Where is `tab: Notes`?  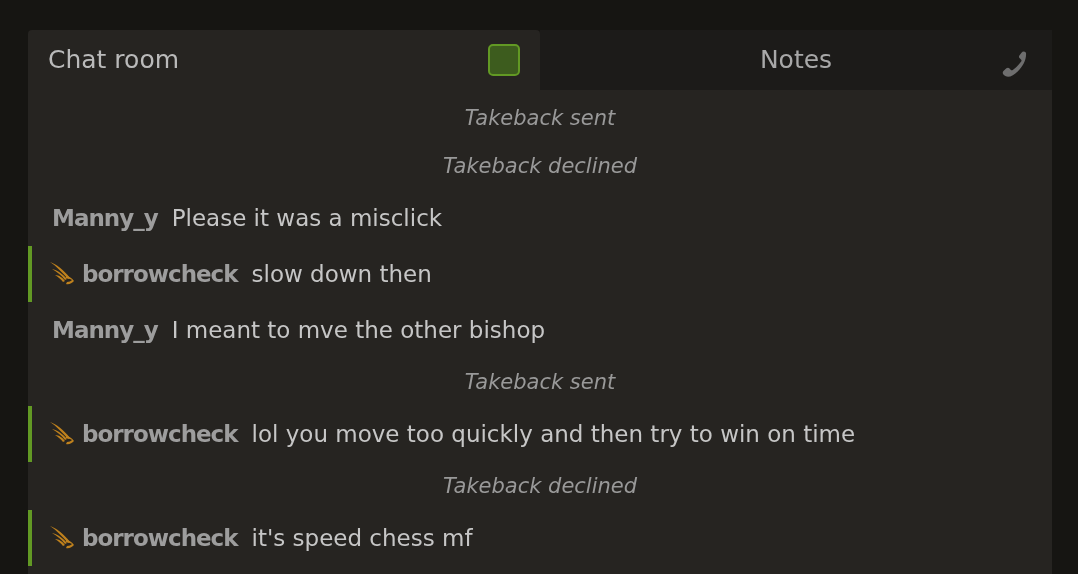 tab: Notes is located at coordinates (796, 60).